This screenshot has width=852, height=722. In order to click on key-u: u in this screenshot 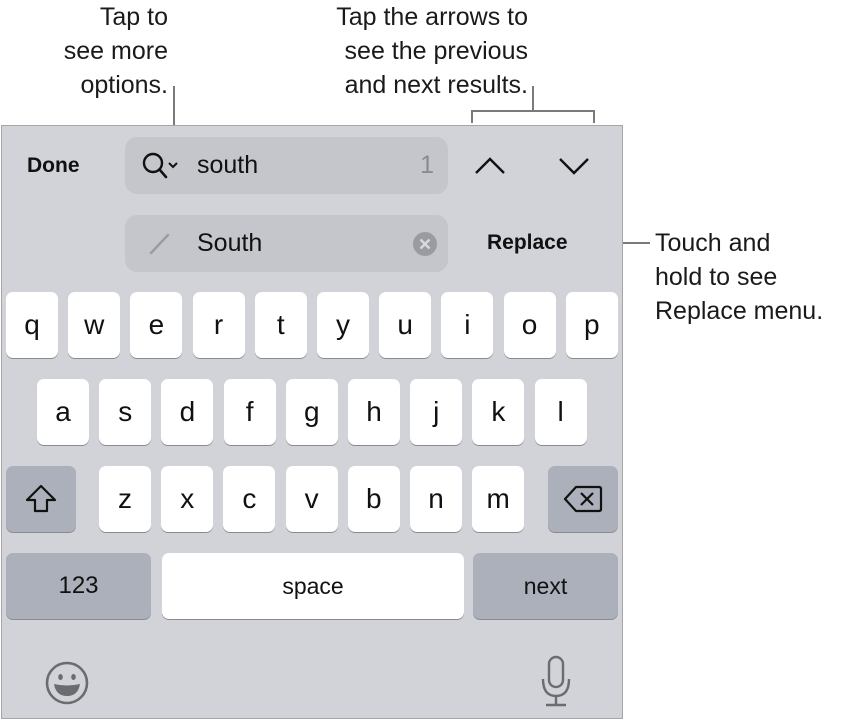, I will do `click(405, 325)`.